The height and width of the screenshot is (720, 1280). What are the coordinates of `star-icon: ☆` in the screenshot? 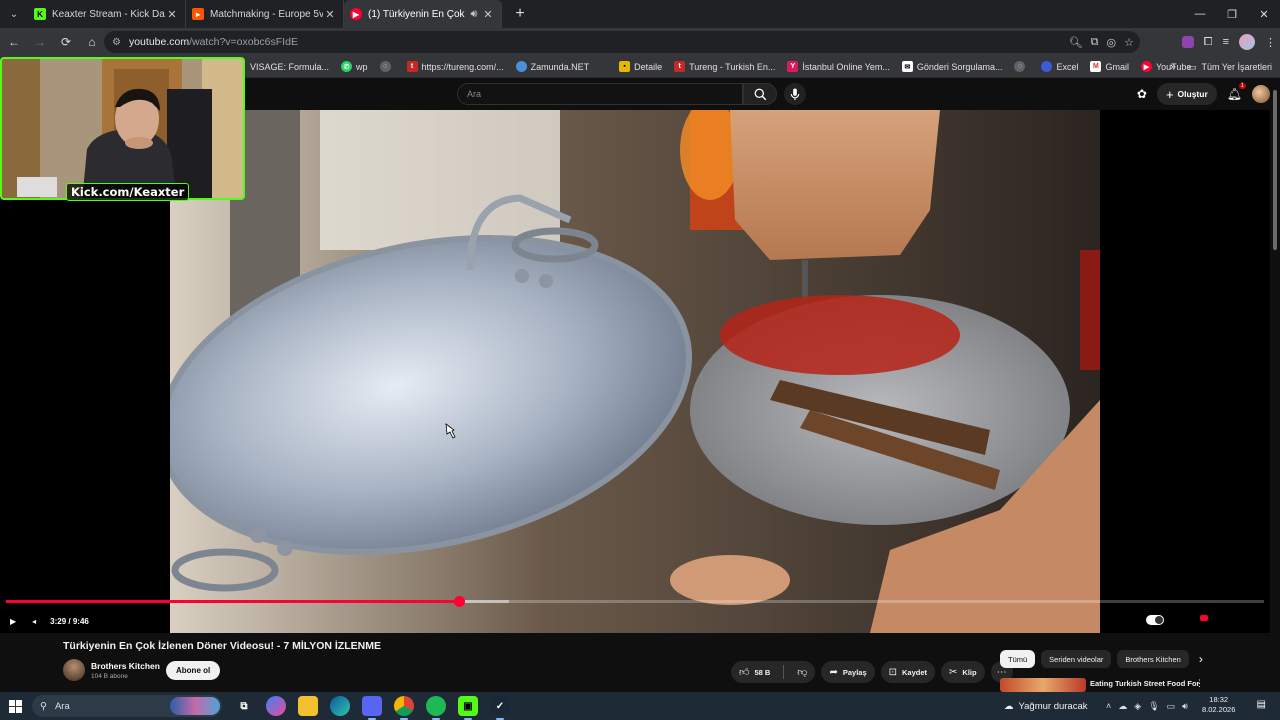 It's located at (1129, 42).